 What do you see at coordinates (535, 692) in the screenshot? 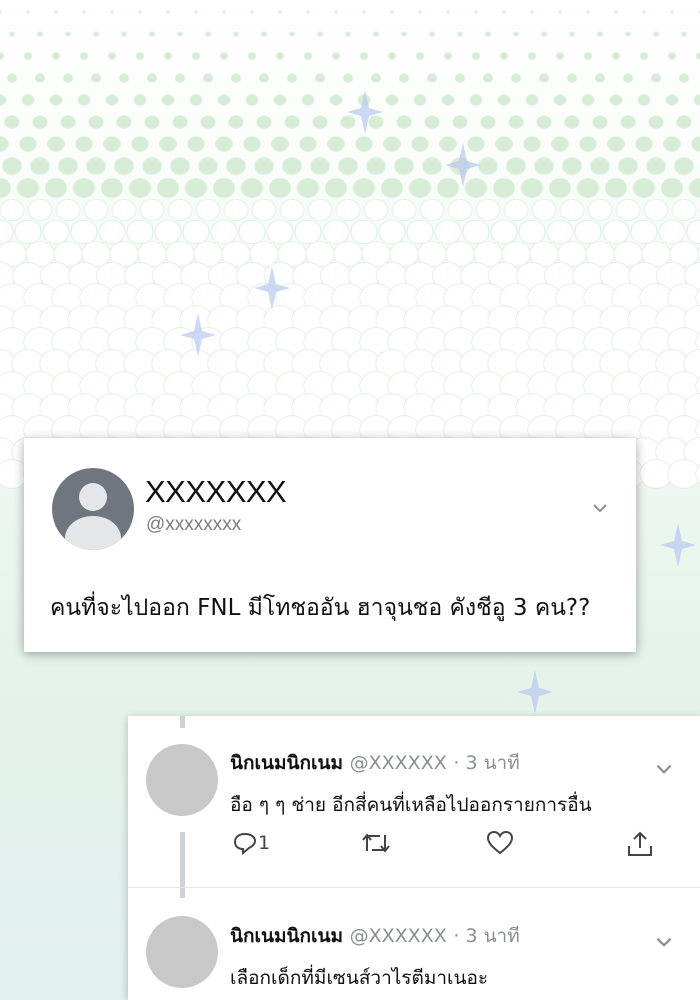
I see `sparkle` at bounding box center [535, 692].